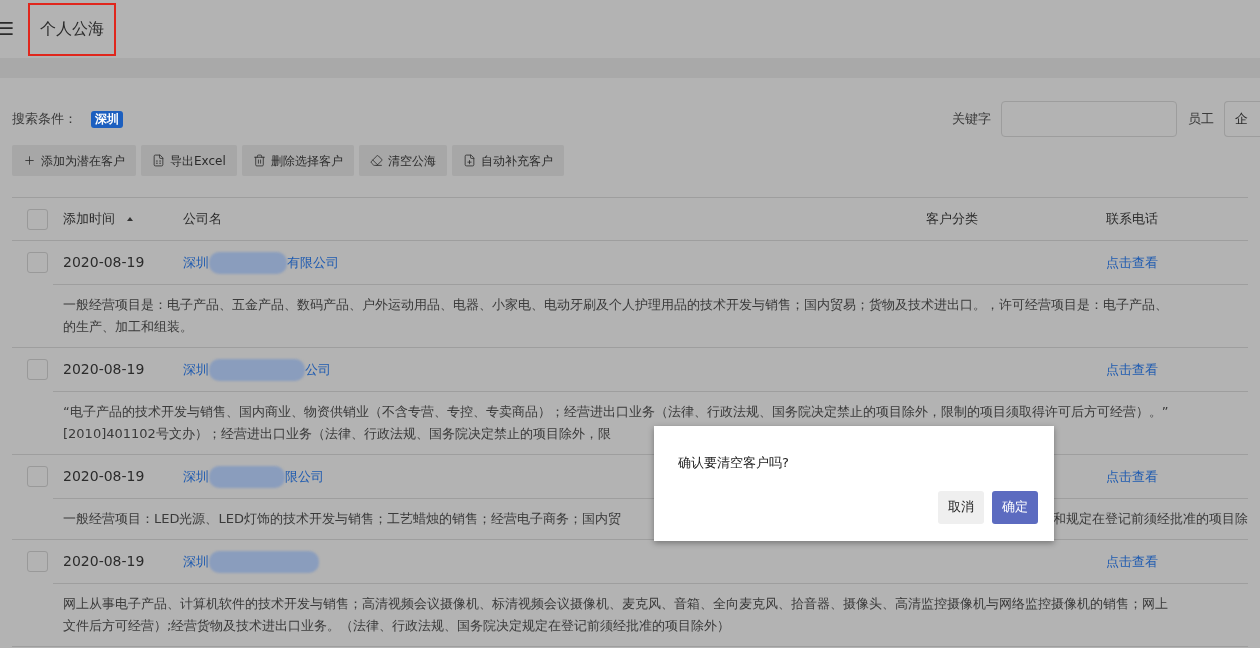 This screenshot has height=648, width=1260. I want to click on business-scope-text: 一般经营项目是：电子产品、五金产品、数码产品、户外运动用品、电器、小家电、电动牙刷及个人护理用品的技术开发与销售；国内贸易；货物及技术进出口。，许可经营项目是：电子产品、, so click(615, 305).